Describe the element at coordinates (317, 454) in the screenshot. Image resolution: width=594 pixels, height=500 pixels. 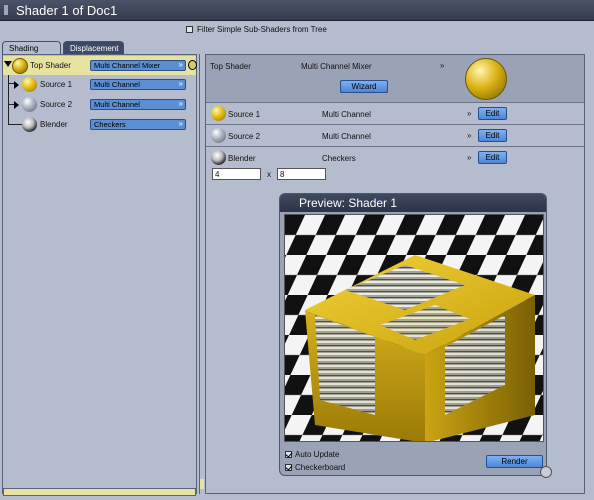
I see `auto-update-label: Auto Update` at that location.